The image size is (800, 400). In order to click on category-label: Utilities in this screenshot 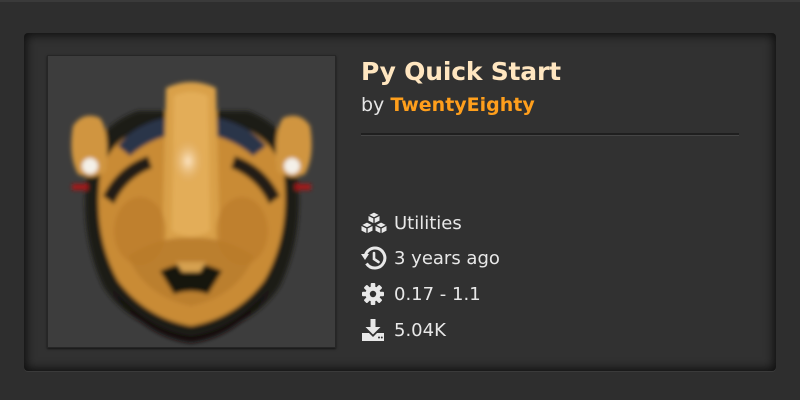, I will do `click(428, 223)`.